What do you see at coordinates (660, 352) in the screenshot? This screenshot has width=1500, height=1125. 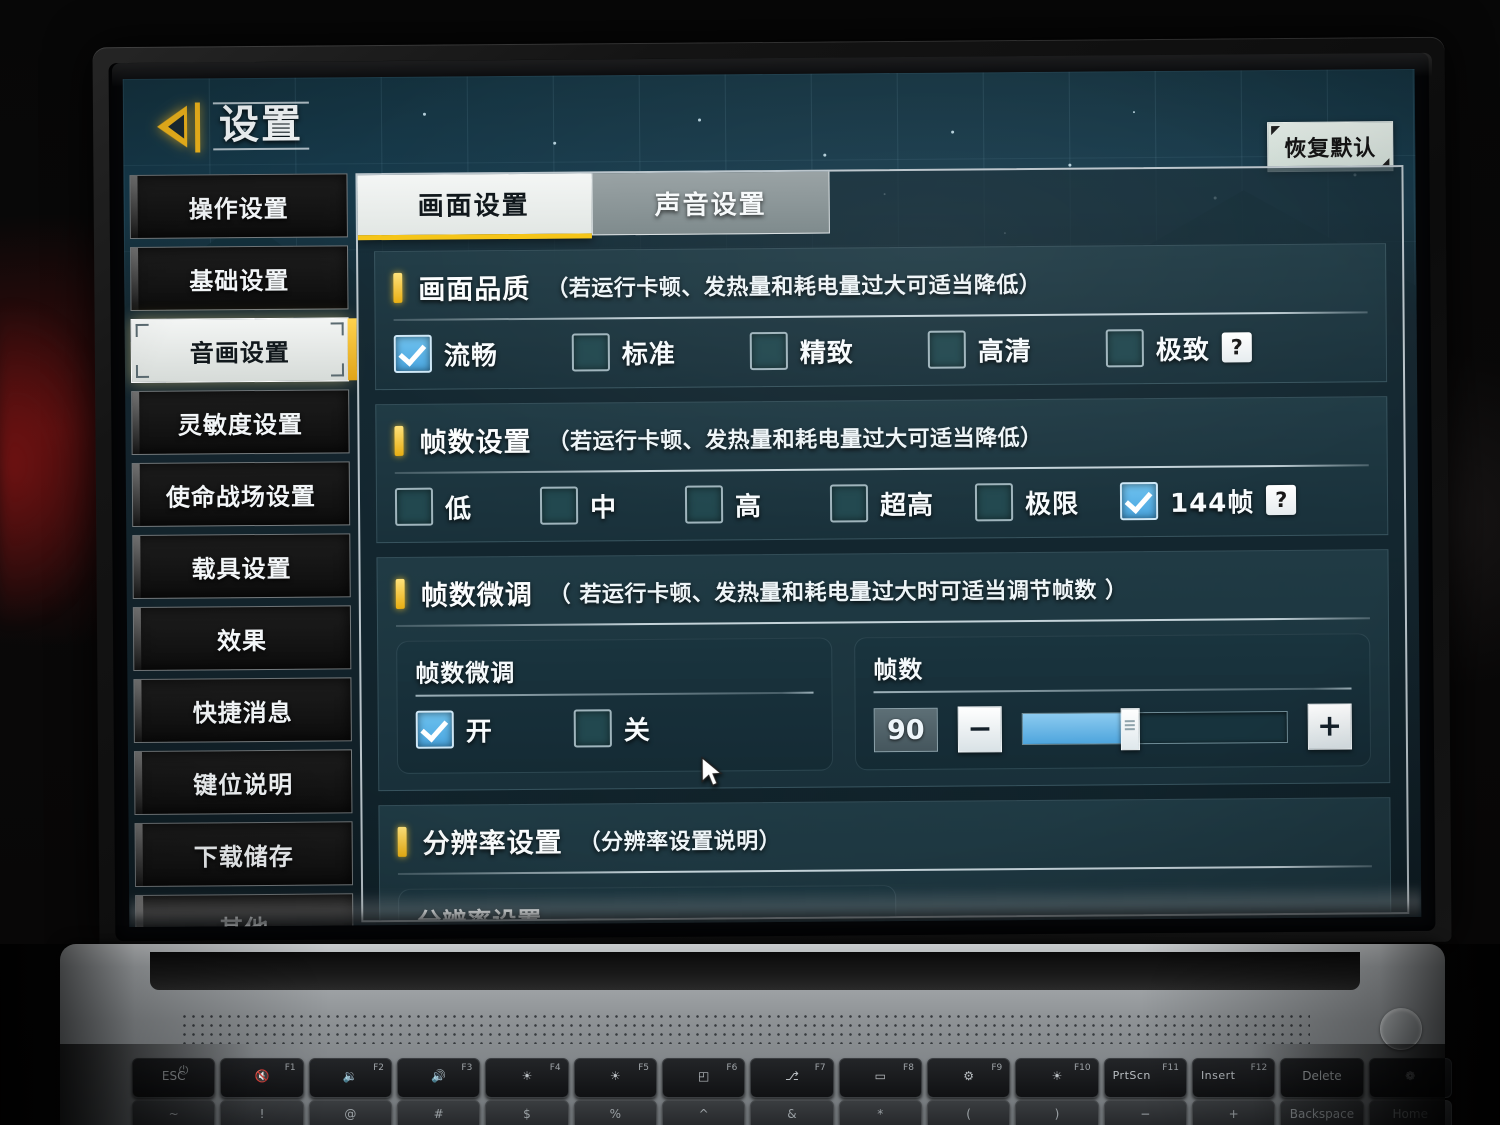 I see `option-quality-standard: 标准` at bounding box center [660, 352].